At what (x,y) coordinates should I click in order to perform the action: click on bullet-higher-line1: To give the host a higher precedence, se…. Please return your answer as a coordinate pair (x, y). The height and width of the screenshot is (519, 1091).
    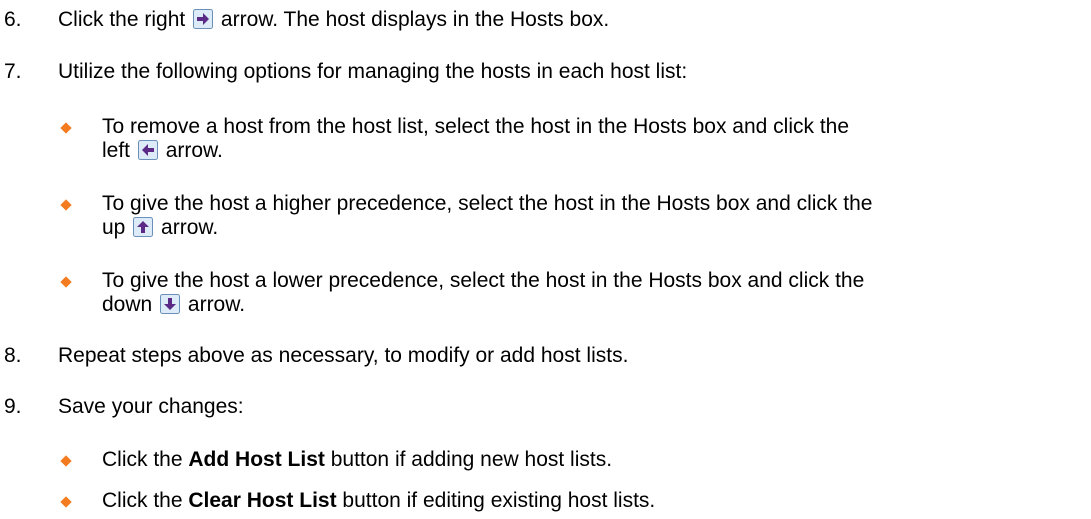
    Looking at the image, I should click on (487, 203).